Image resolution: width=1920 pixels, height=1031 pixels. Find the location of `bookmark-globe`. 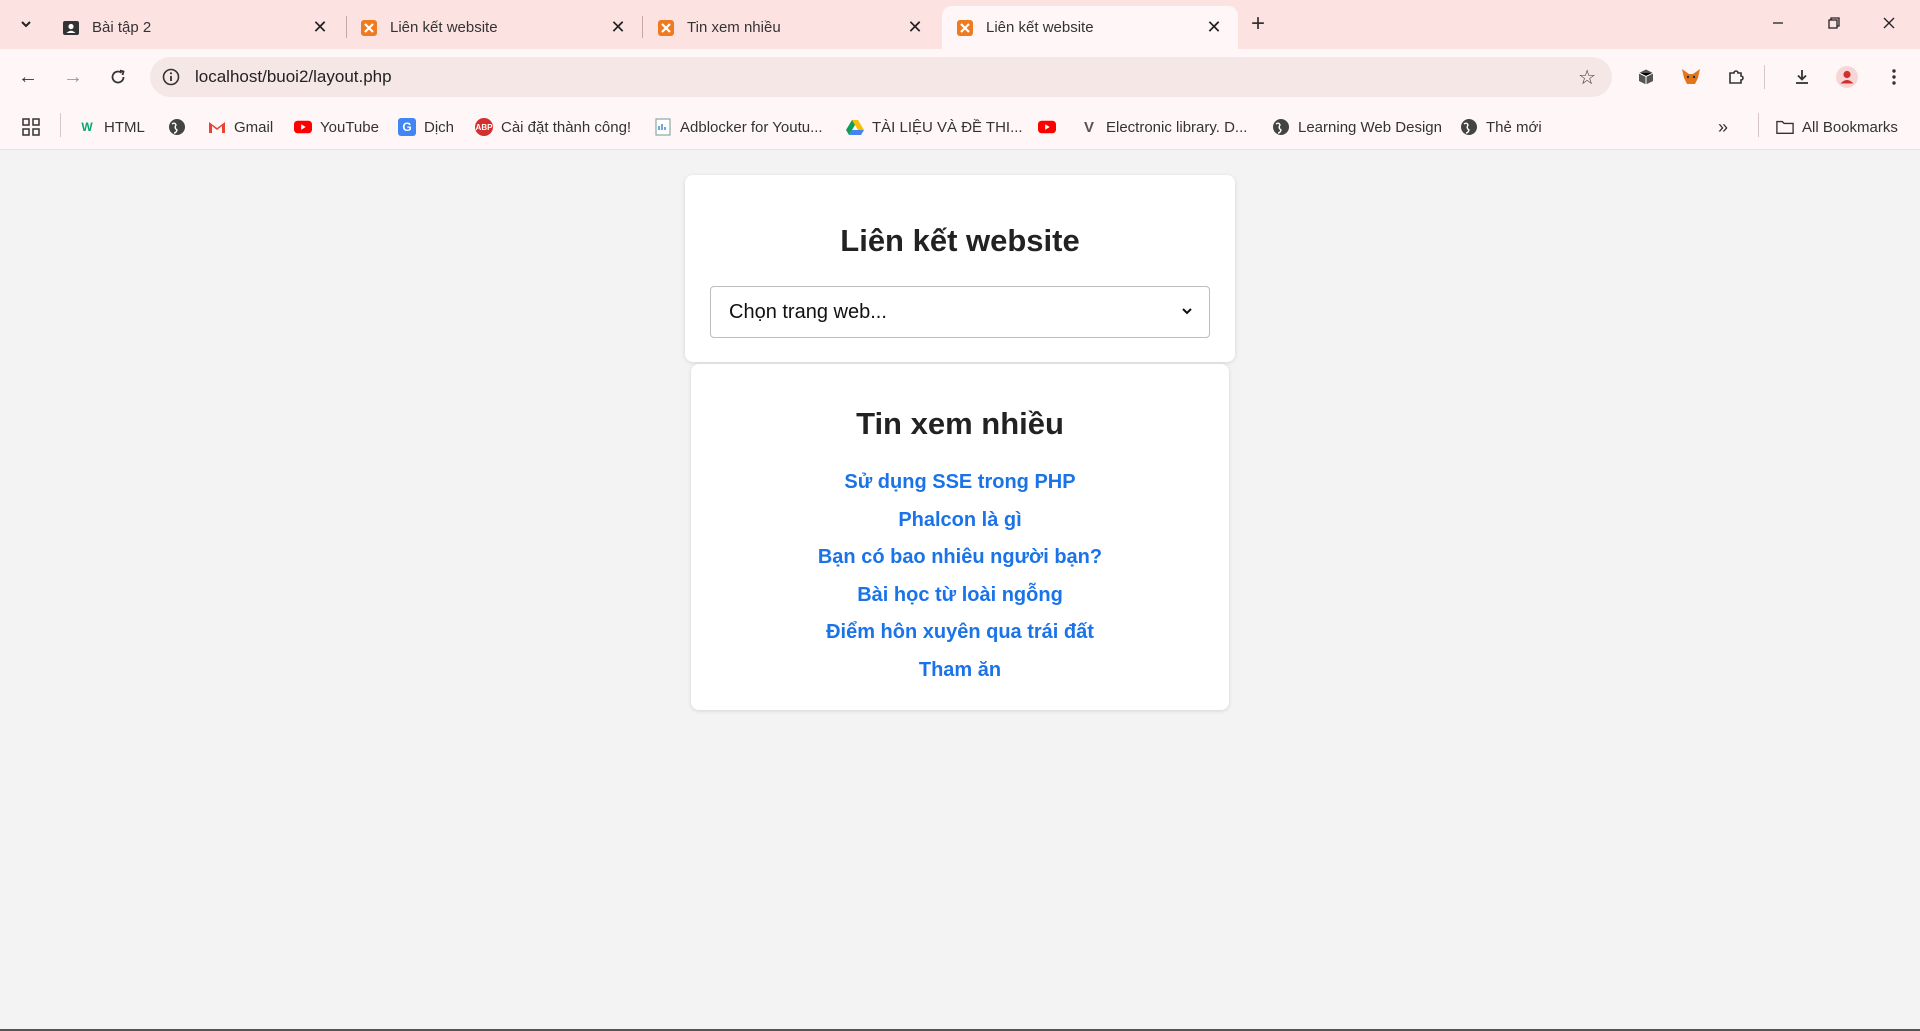

bookmark-globe is located at coordinates (181, 127).